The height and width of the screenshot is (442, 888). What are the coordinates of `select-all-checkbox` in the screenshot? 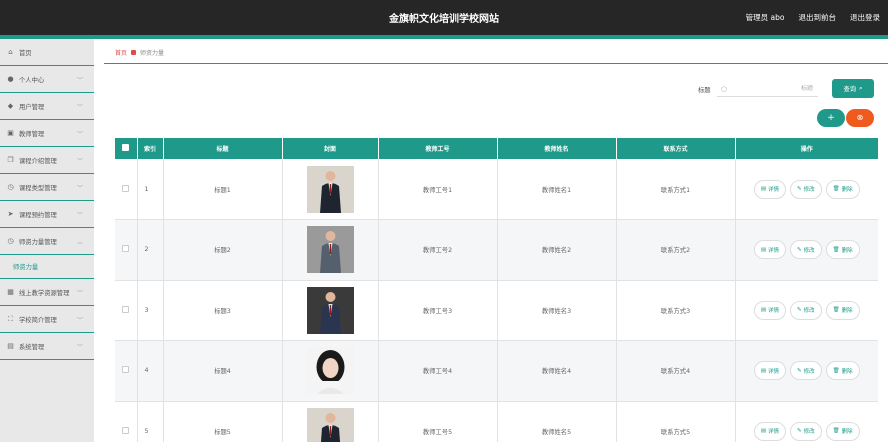 It's located at (126, 147).